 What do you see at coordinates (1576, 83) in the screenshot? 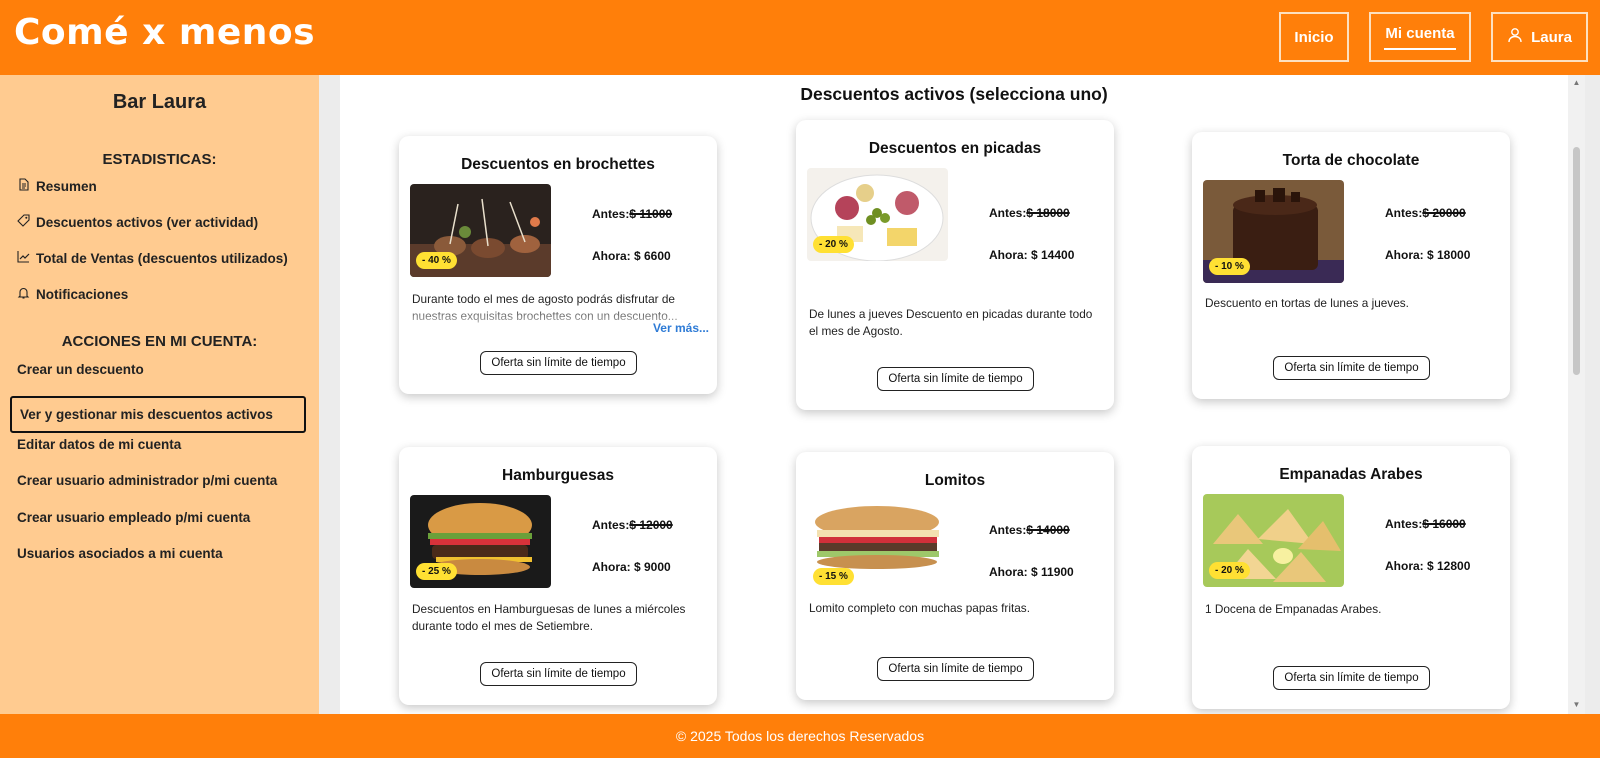
I see `scroll-up-arrow-icon: ▲` at bounding box center [1576, 83].